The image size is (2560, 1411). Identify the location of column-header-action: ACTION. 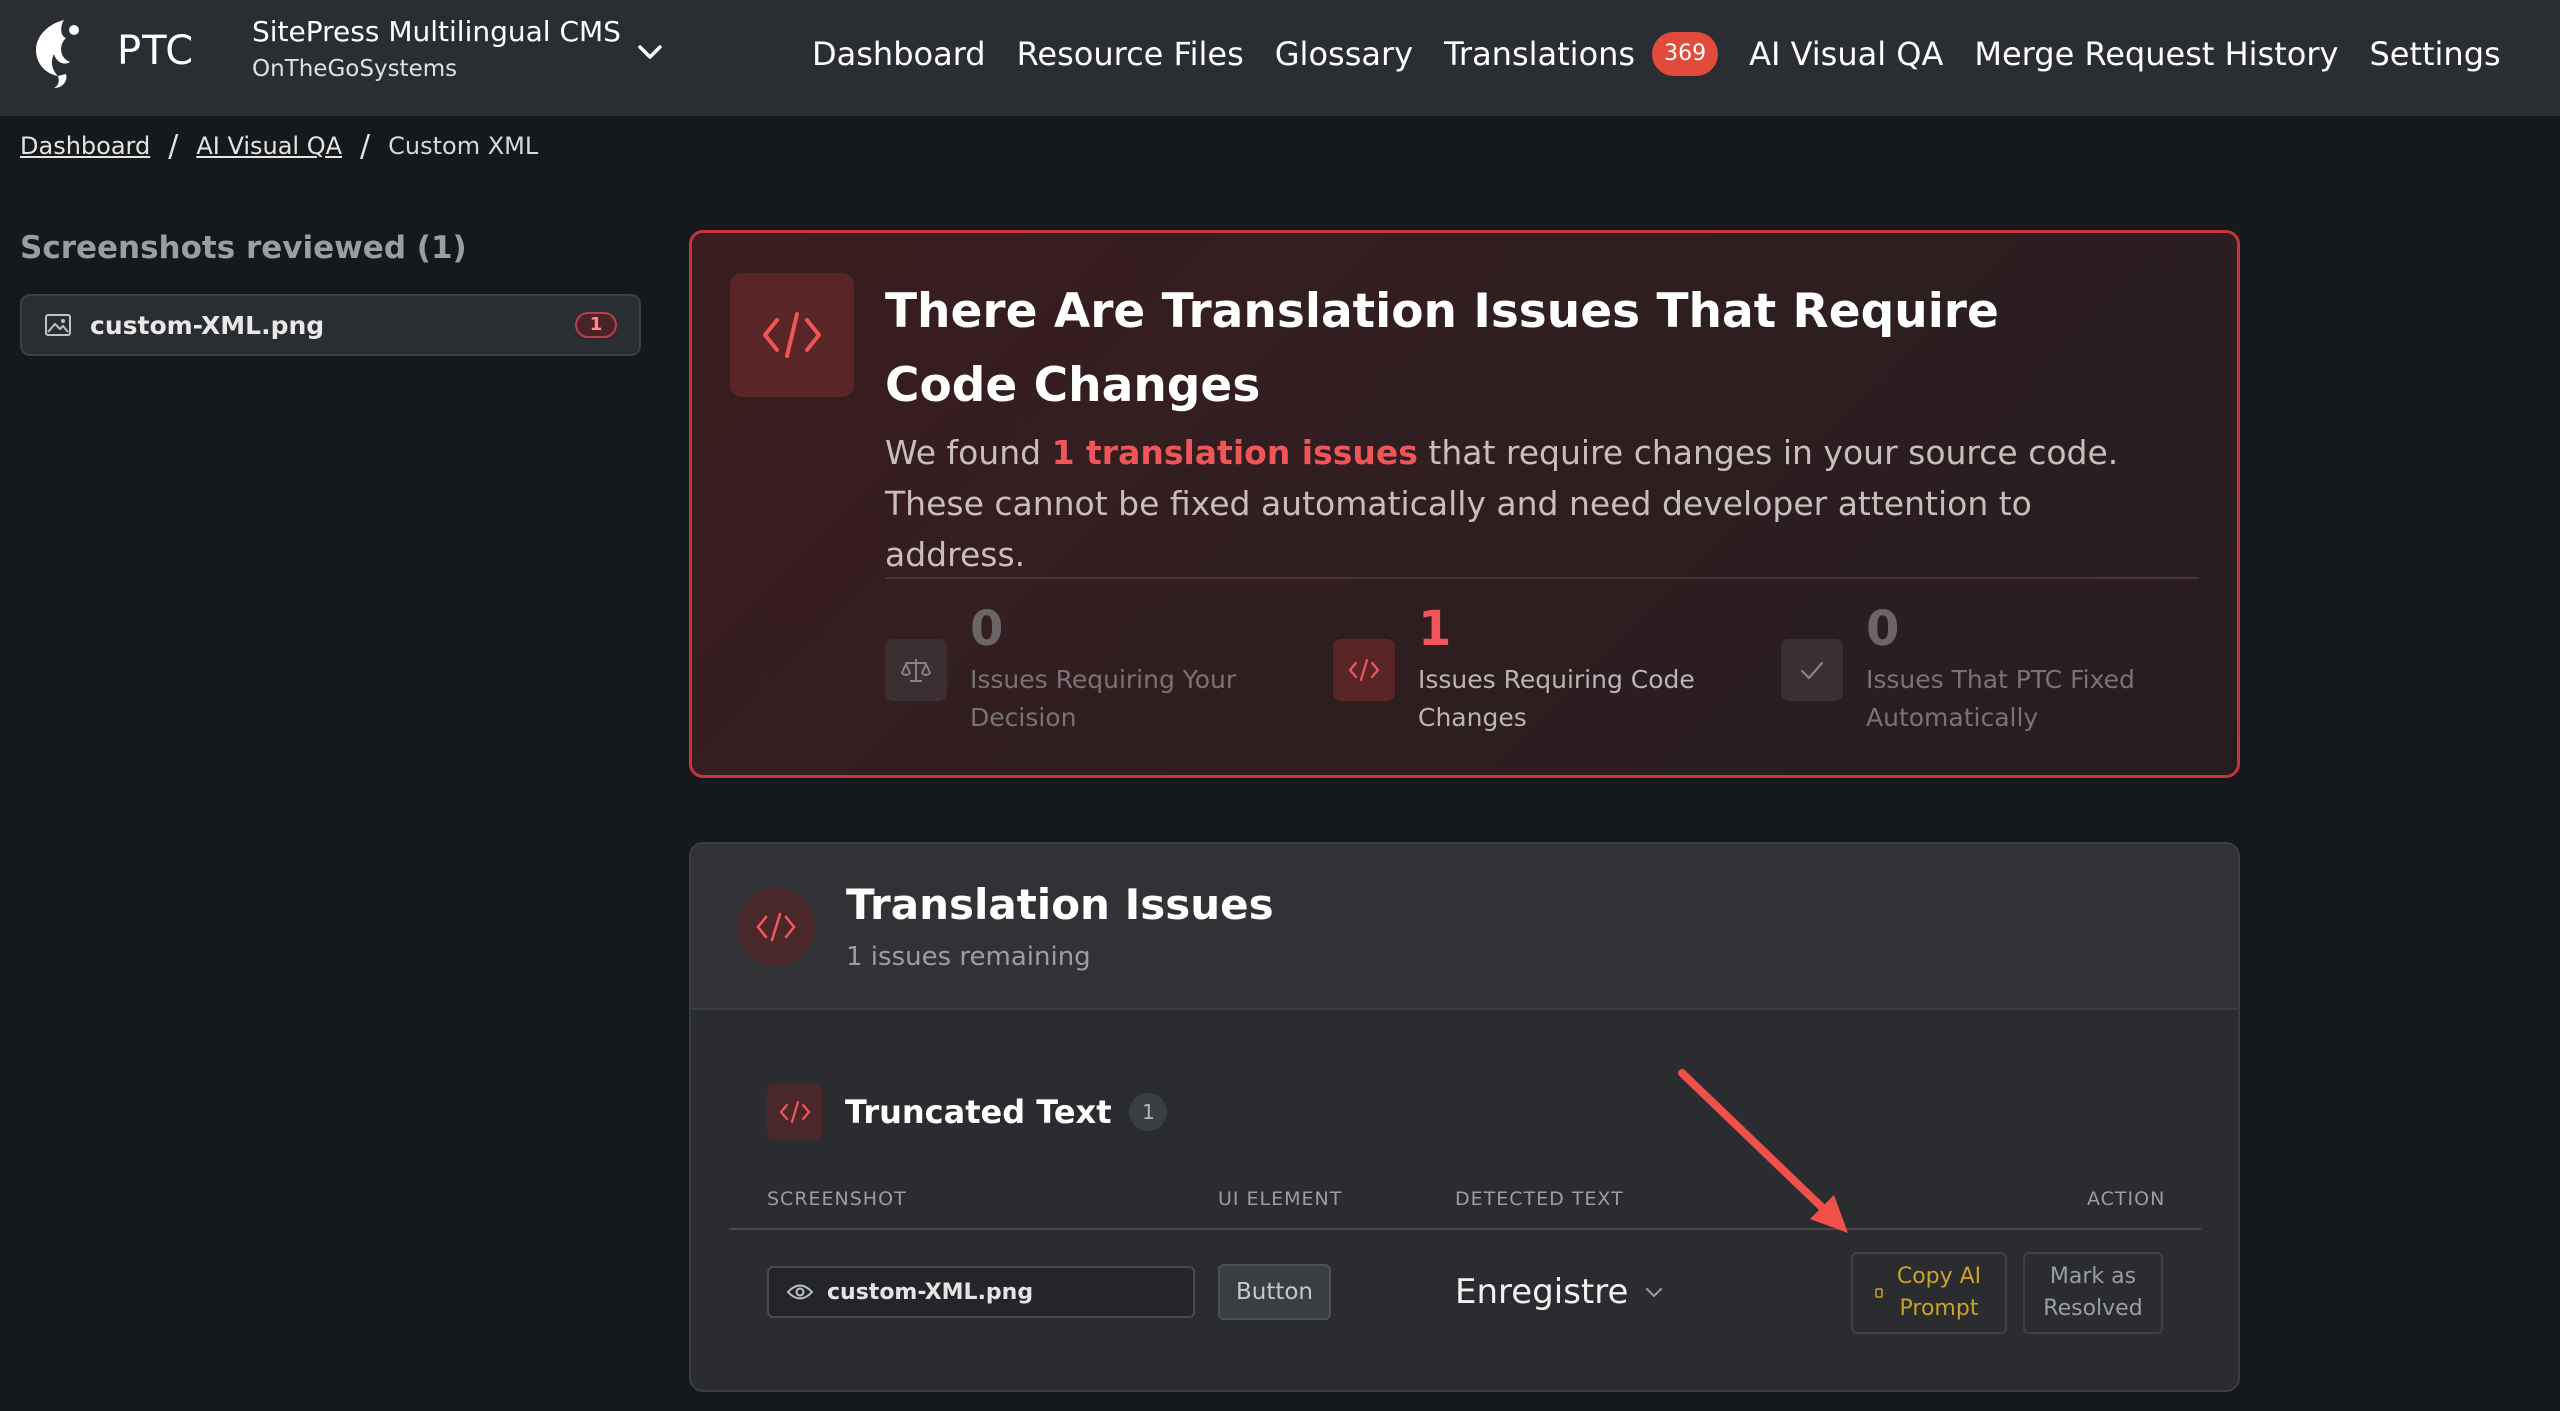
(2126, 1199).